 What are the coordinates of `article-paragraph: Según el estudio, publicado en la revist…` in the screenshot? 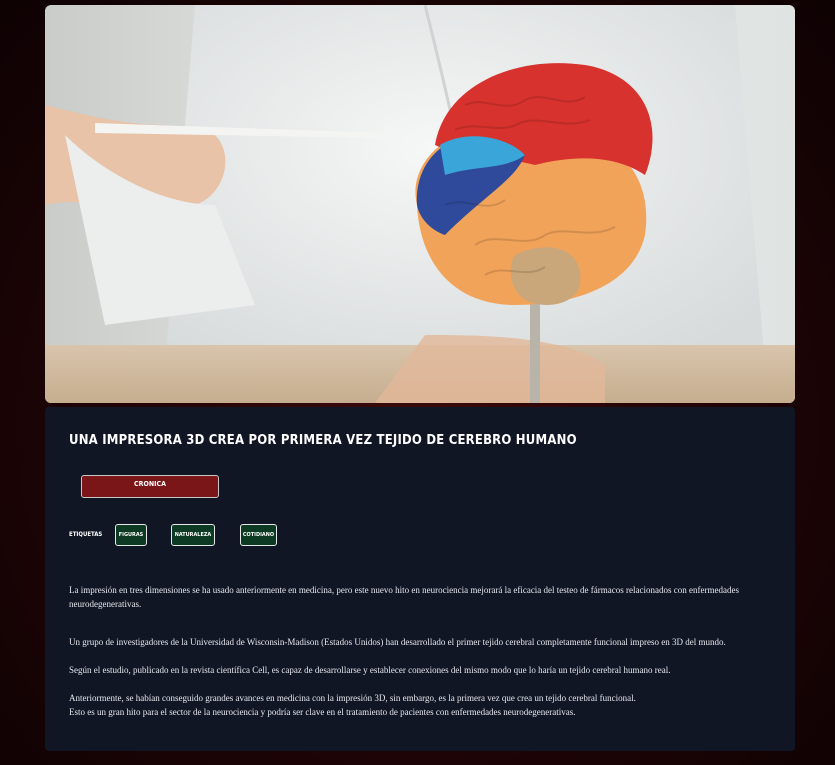 It's located at (370, 670).